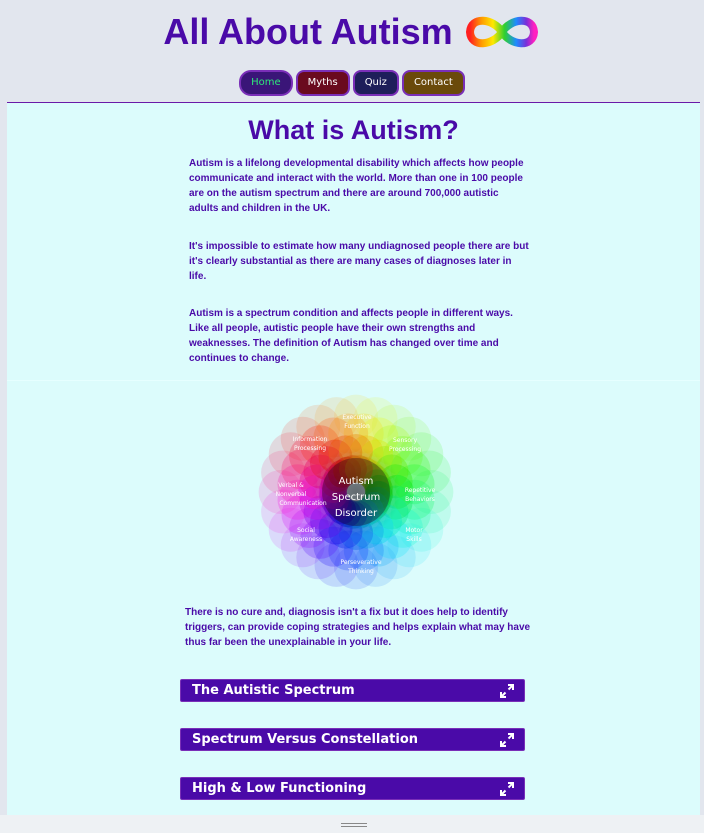  I want to click on diagram-center-line-1: Autism, so click(356, 481).